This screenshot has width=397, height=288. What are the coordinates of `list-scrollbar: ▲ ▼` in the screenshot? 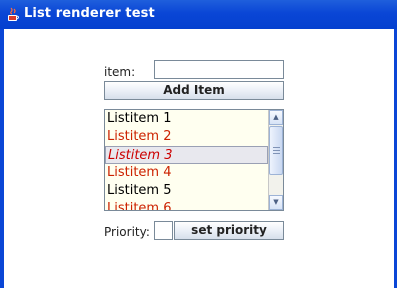 It's located at (275, 160).